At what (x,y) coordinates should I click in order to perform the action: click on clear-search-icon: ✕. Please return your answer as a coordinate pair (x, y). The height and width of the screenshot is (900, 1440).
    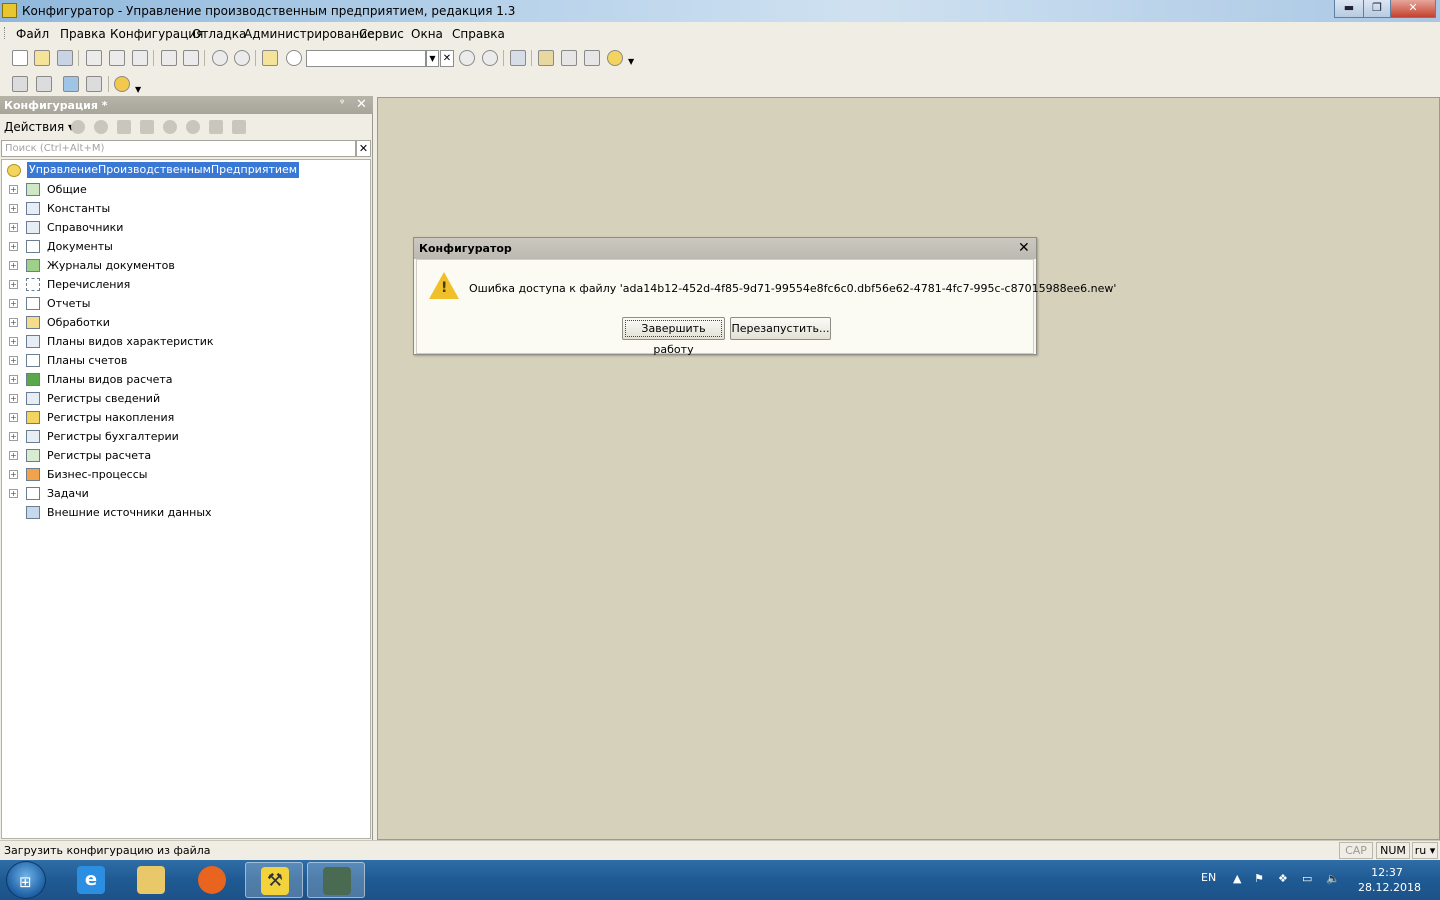
    Looking at the image, I should click on (447, 58).